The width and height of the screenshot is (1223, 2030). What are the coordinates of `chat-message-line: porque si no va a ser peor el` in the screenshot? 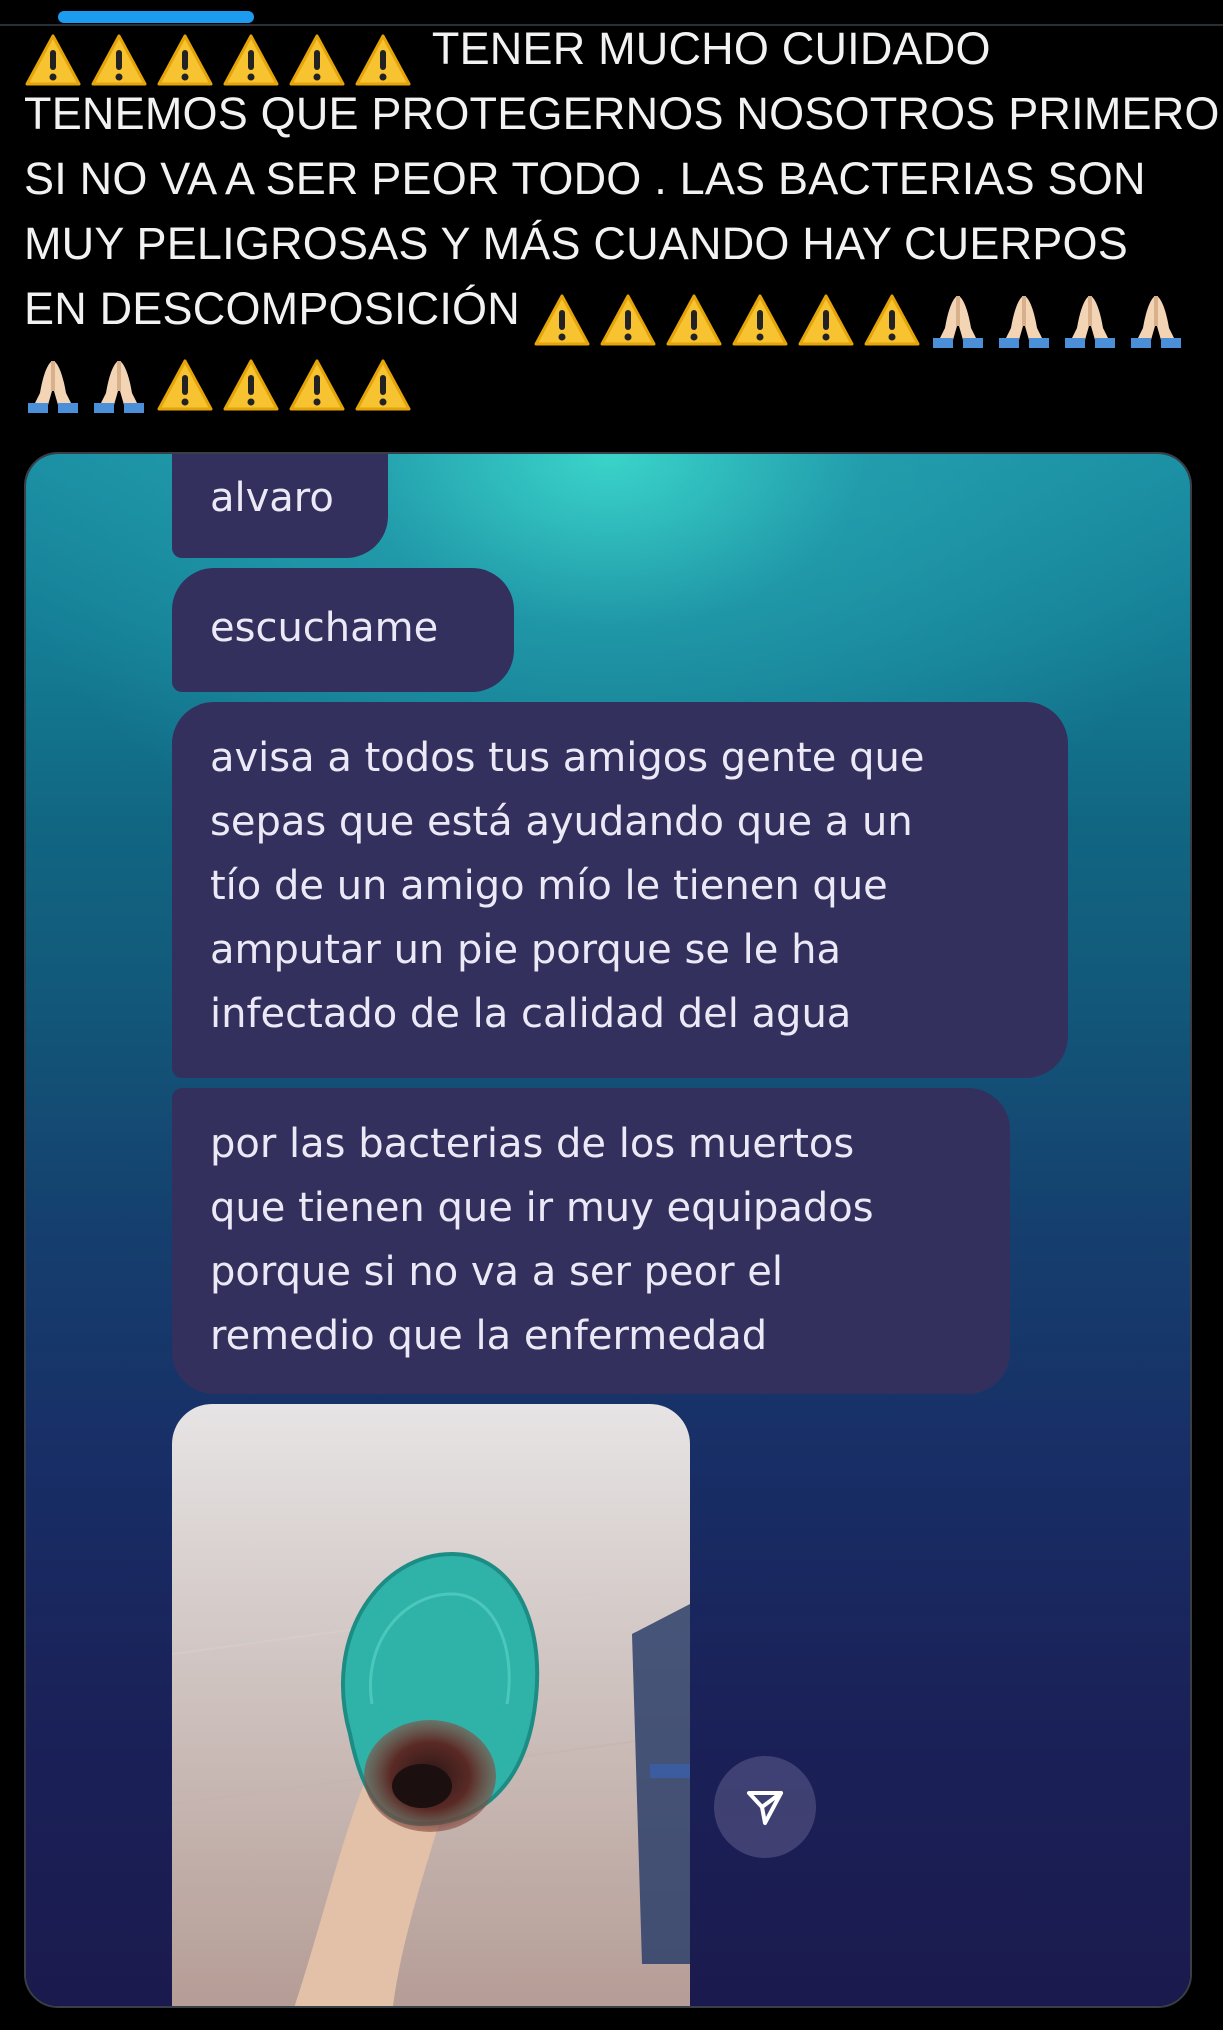 It's located at (496, 1272).